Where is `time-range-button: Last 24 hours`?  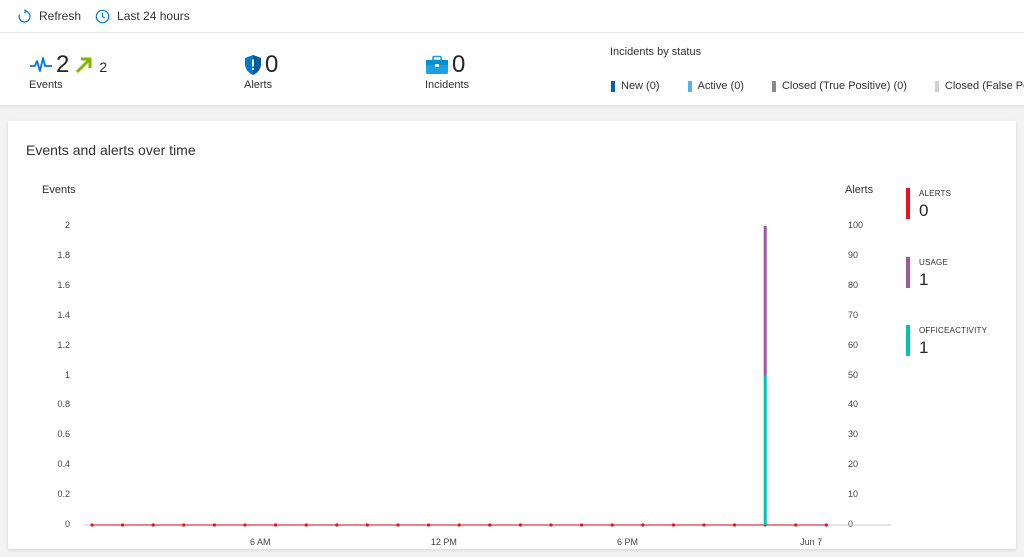 time-range-button: Last 24 hours is located at coordinates (142, 16).